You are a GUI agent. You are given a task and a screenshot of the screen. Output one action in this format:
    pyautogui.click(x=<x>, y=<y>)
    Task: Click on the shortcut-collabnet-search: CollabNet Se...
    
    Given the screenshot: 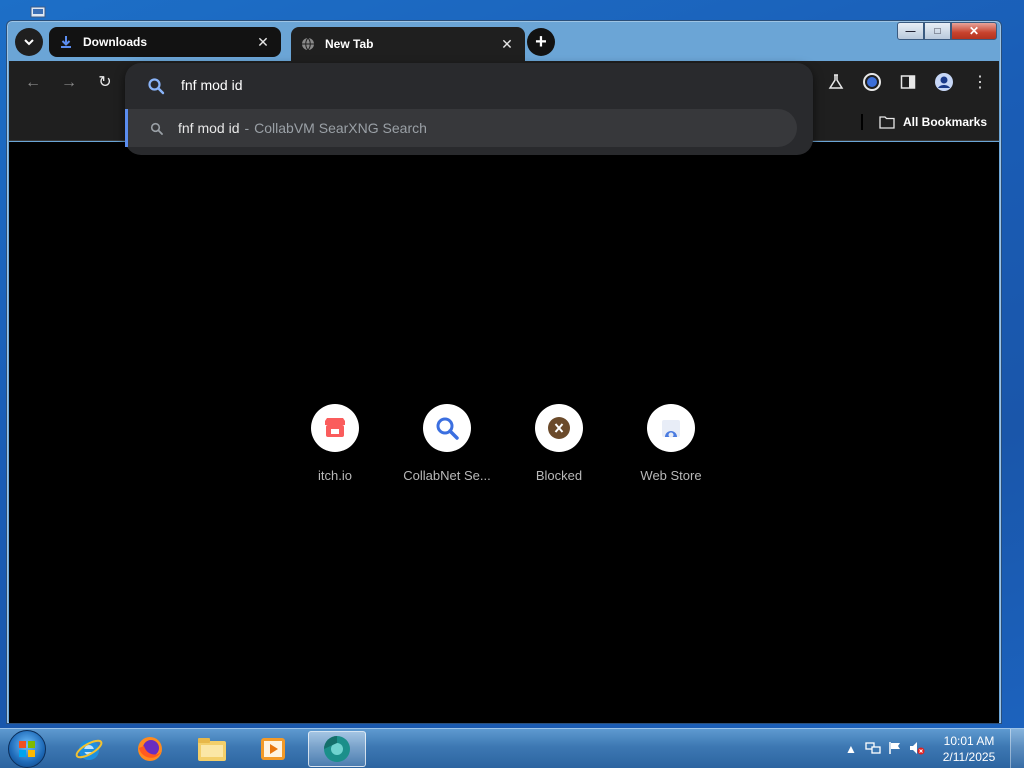 What is the action you would take?
    pyautogui.click(x=447, y=443)
    